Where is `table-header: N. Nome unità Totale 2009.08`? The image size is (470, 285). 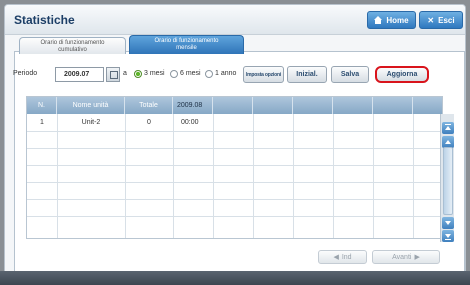
table-header: N. Nome unità Totale 2009.08 is located at coordinates (234, 105).